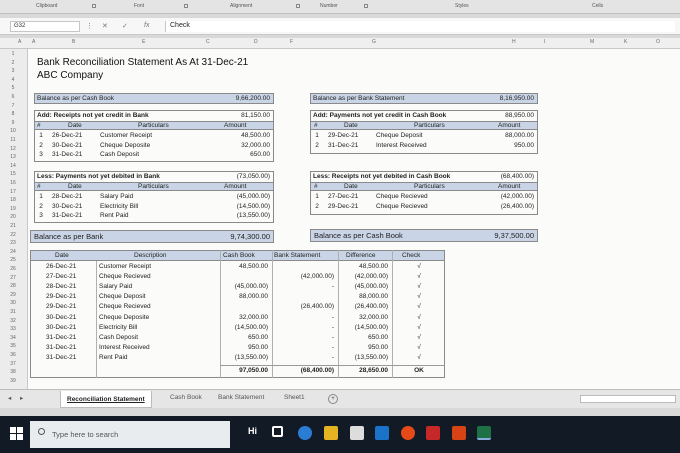 The width and height of the screenshot is (680, 453). I want to click on row-header: 23, so click(13, 243).